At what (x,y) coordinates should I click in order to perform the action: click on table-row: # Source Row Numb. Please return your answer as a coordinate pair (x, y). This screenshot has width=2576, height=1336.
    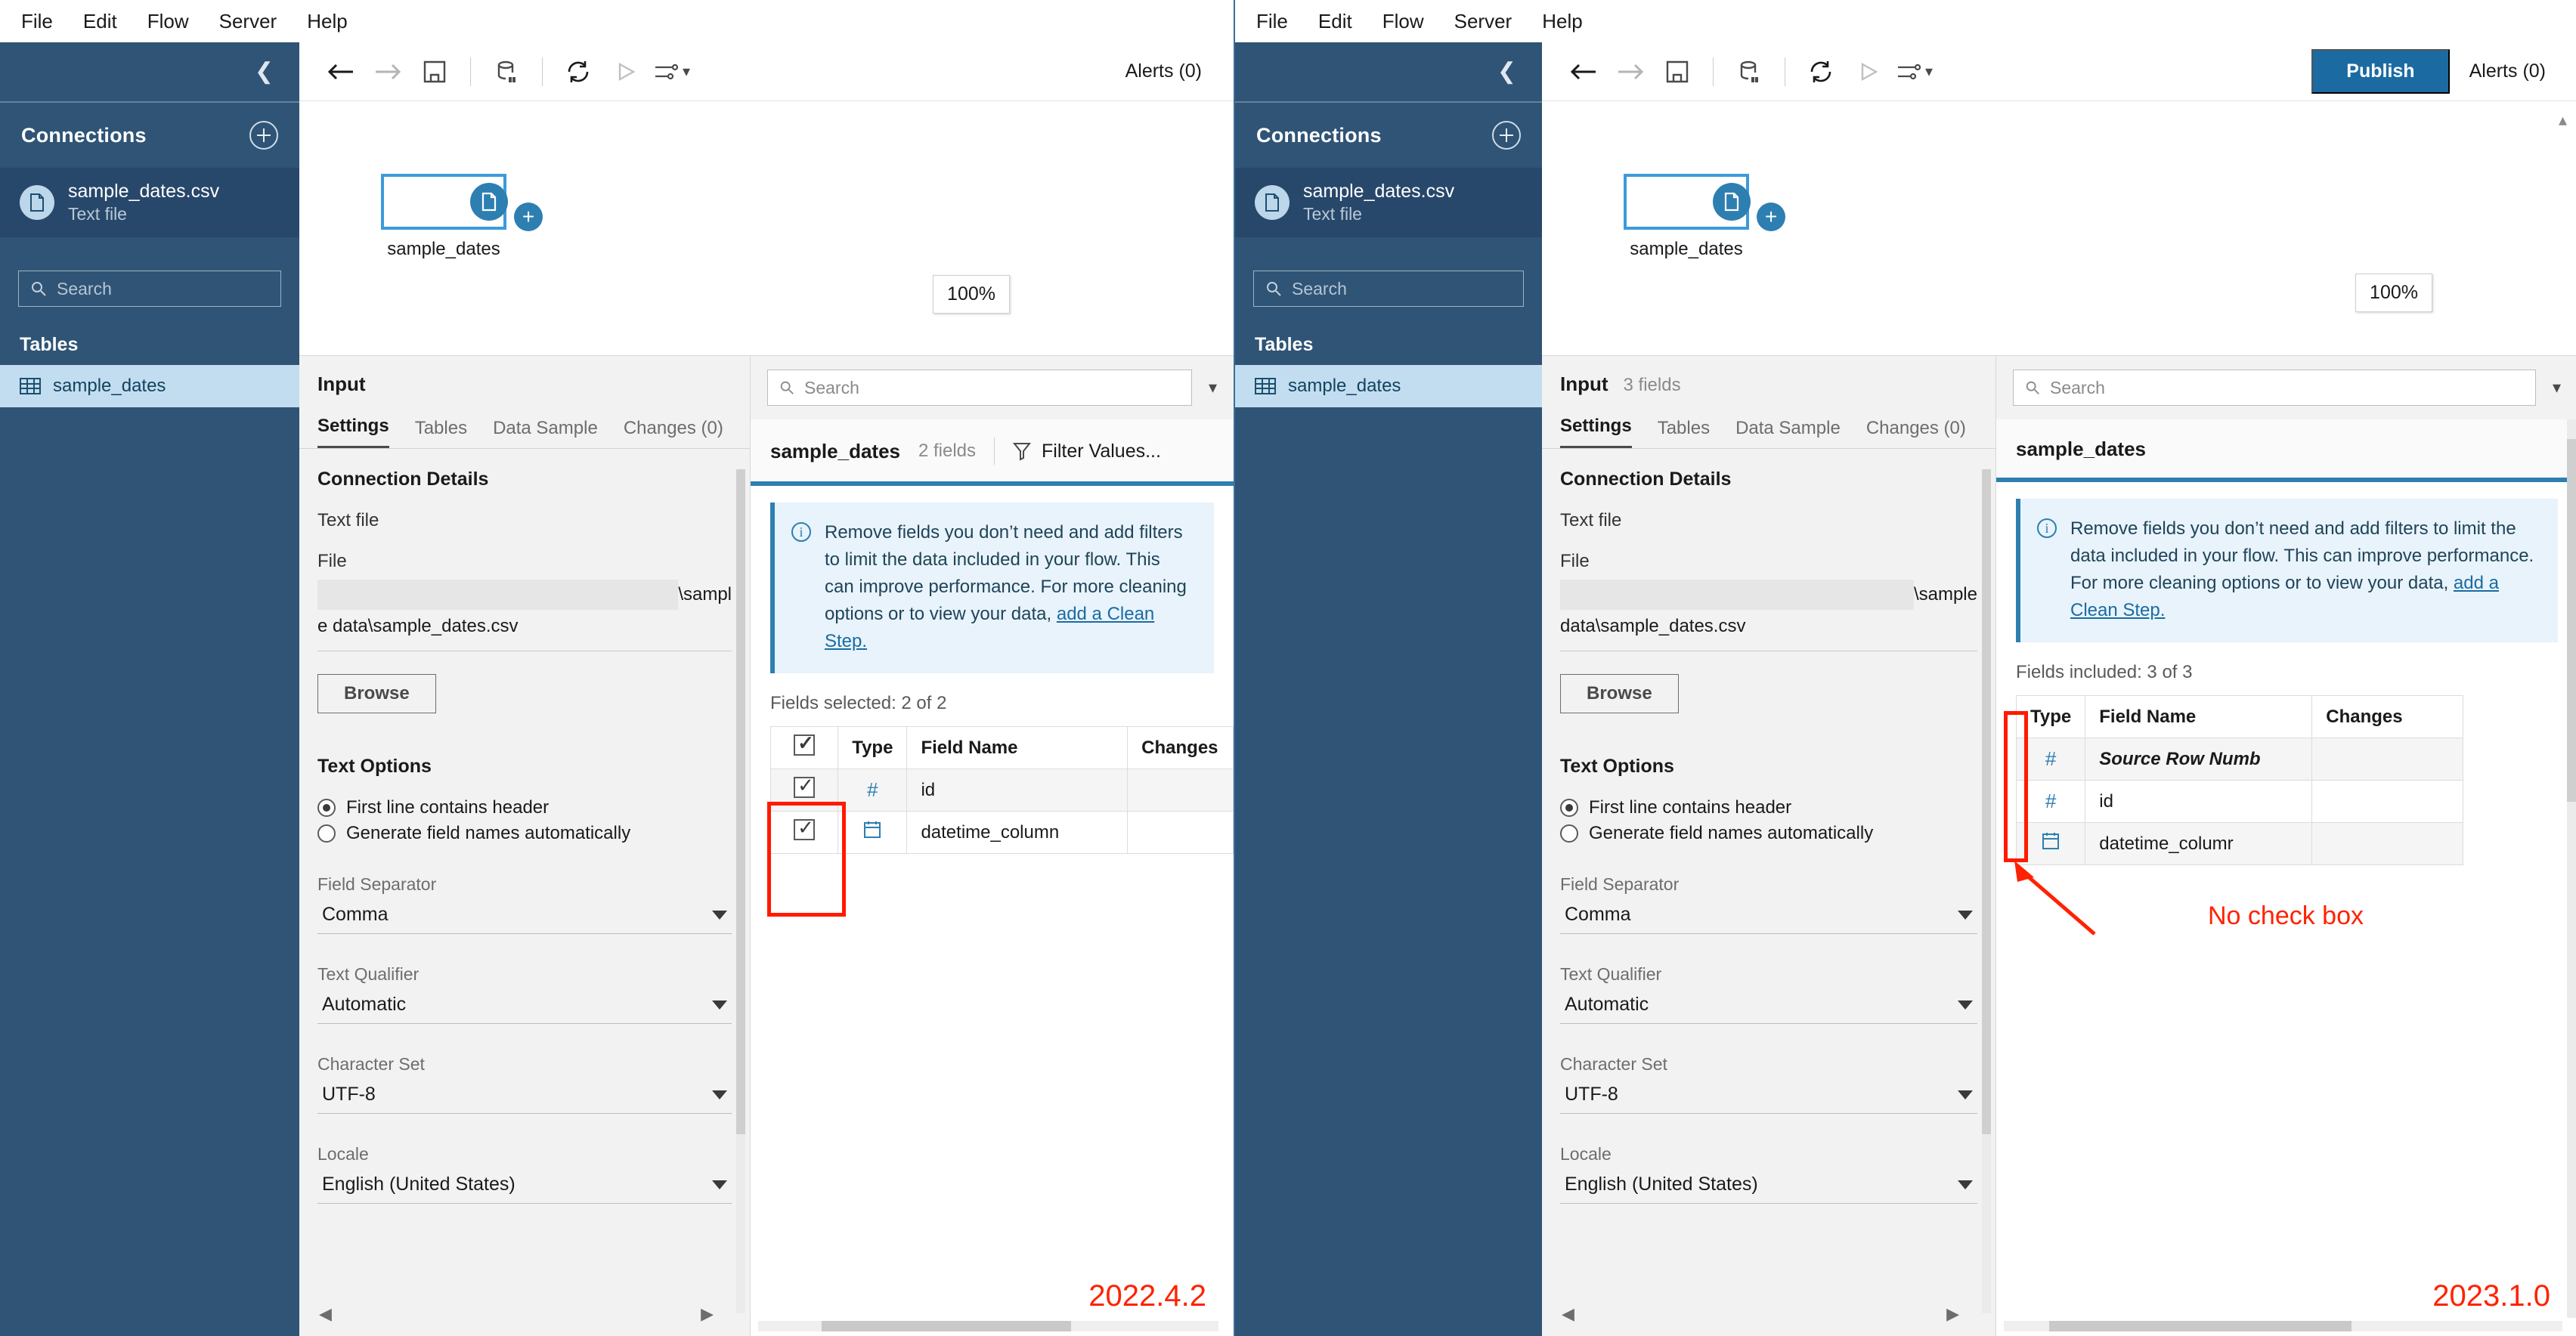
    Looking at the image, I should click on (2239, 759).